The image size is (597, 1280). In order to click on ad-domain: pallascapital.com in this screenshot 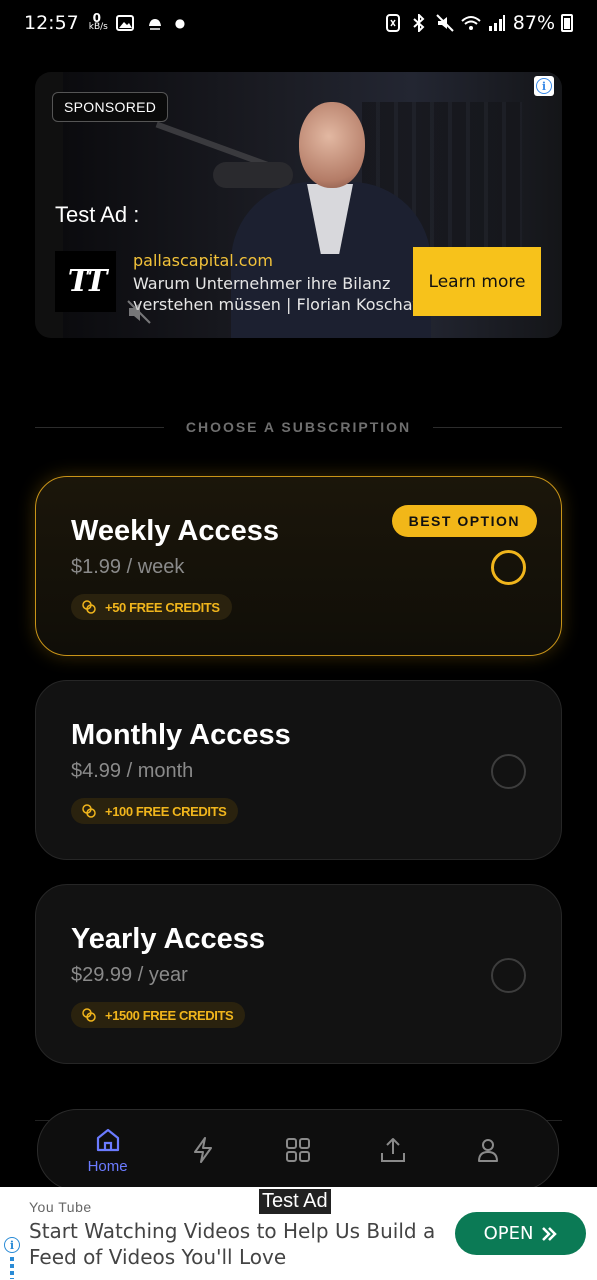, I will do `click(203, 260)`.